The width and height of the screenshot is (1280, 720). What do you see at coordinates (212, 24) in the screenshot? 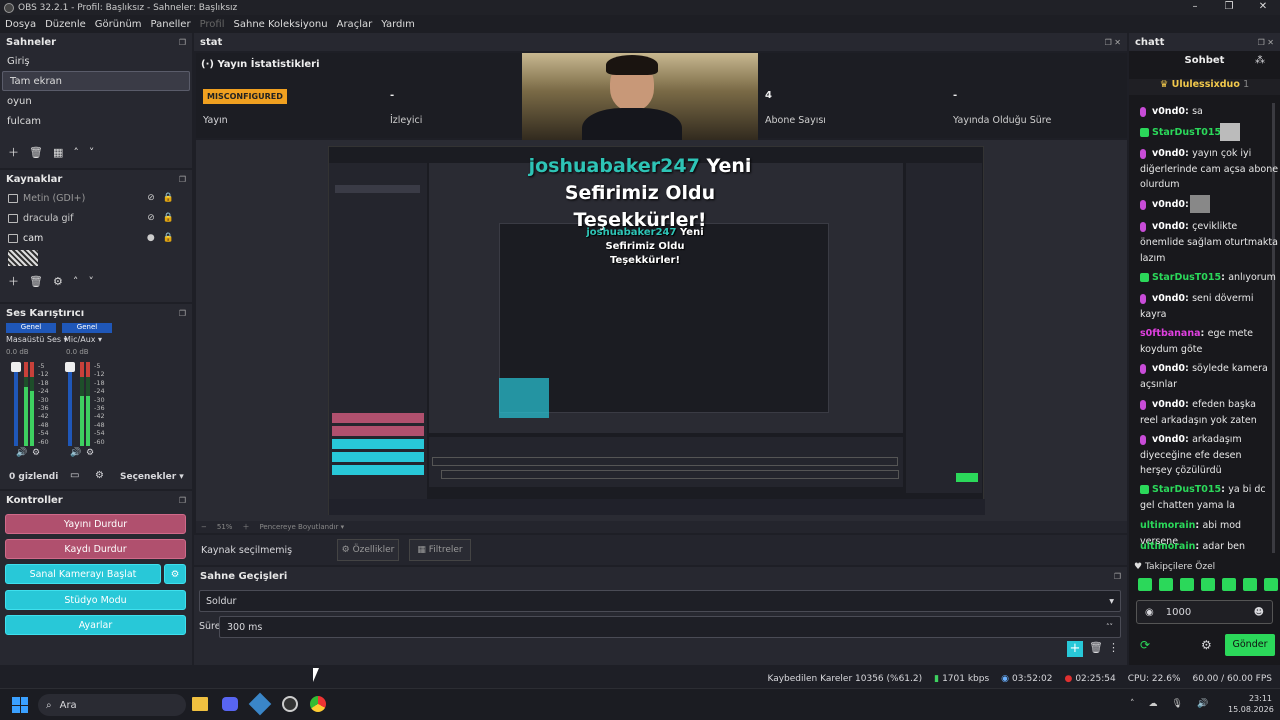
I see `menu-profile: Profil` at bounding box center [212, 24].